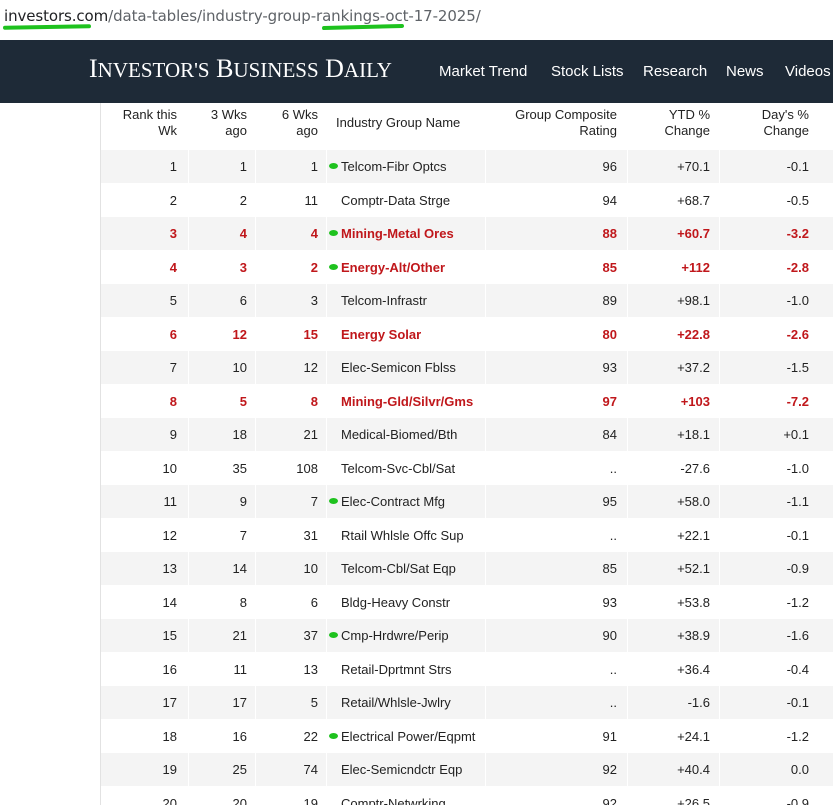  Describe the element at coordinates (247, 16) in the screenshot. I see `url-path-prefix: /data-tables/industry-group-rankings-` at that location.